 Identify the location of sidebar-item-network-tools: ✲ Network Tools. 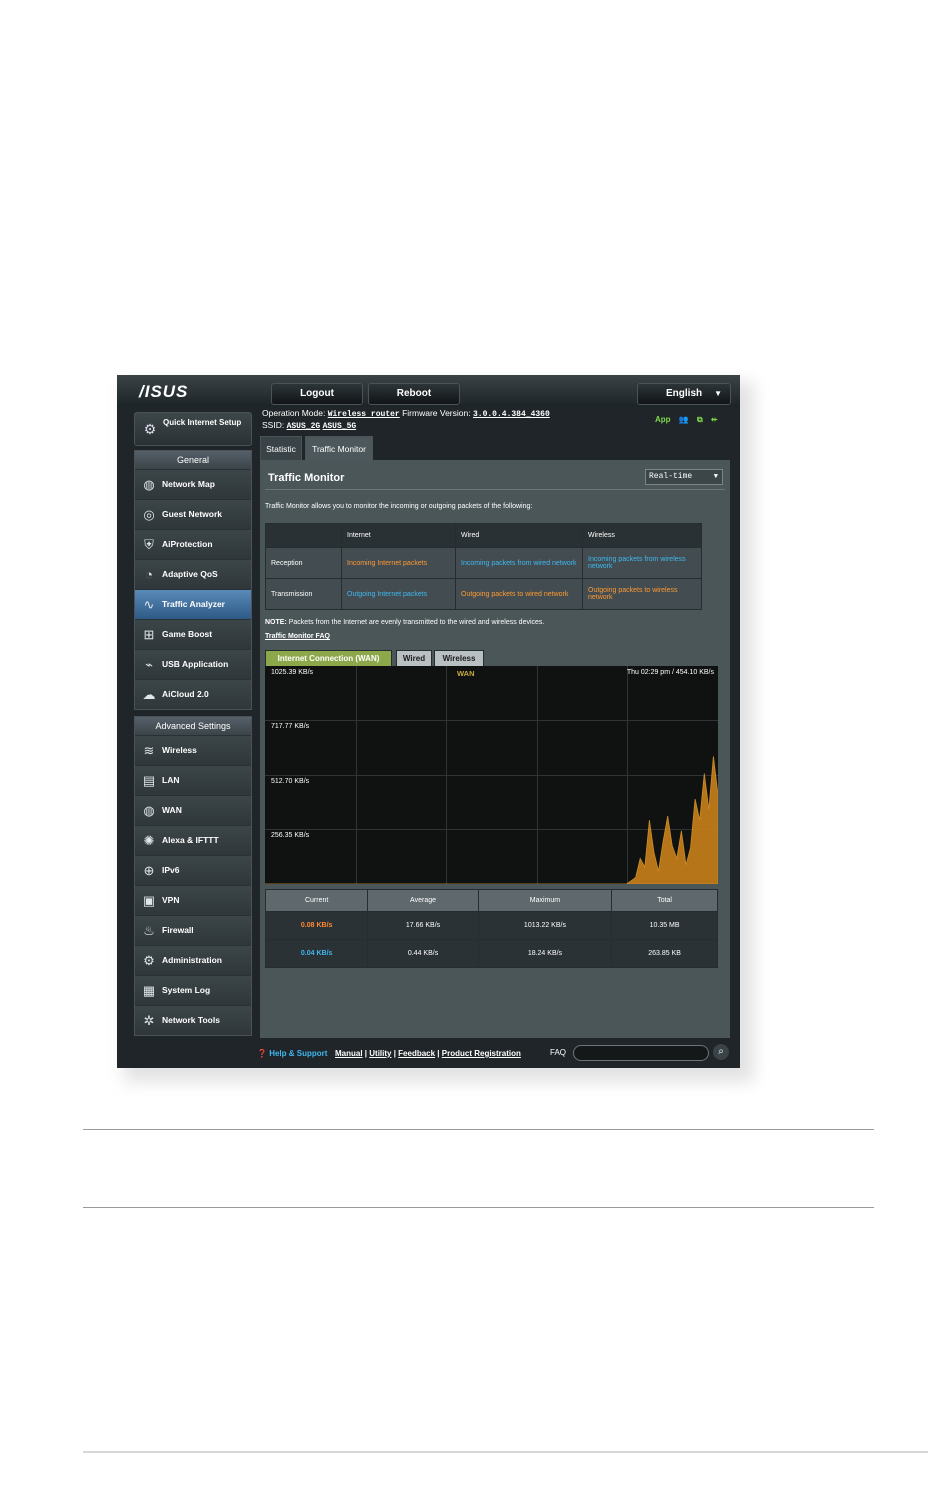
(193, 1020).